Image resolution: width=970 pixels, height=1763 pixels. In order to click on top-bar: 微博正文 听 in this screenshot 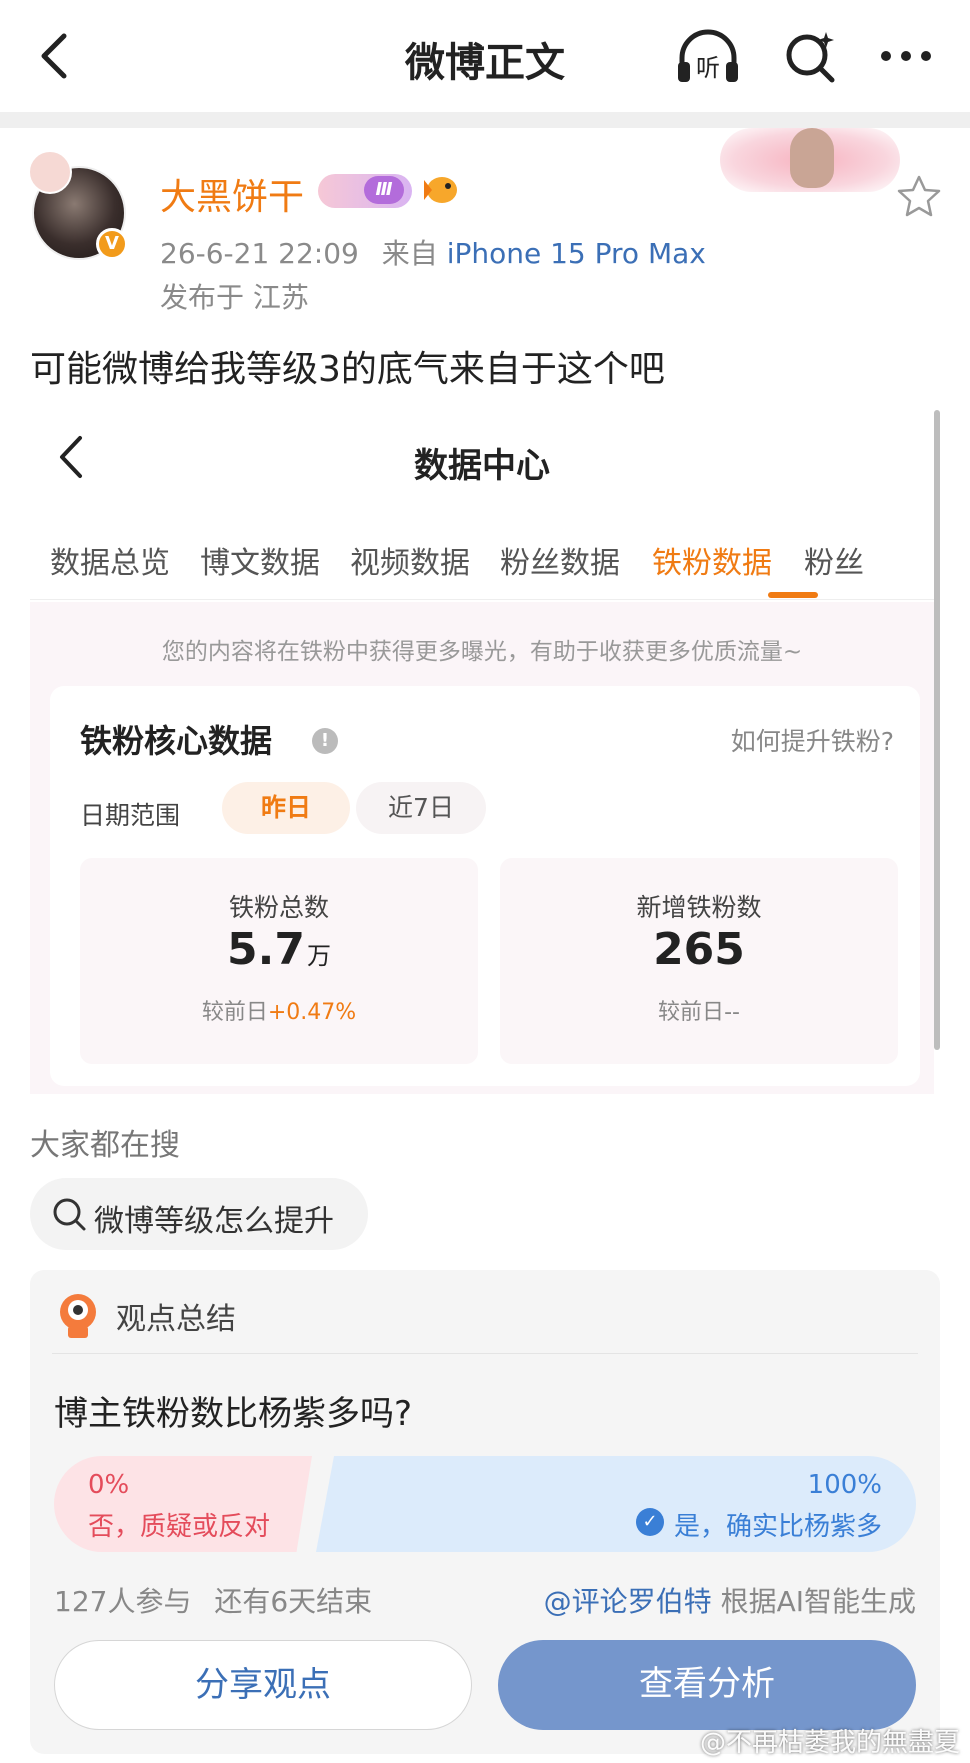, I will do `click(485, 56)`.